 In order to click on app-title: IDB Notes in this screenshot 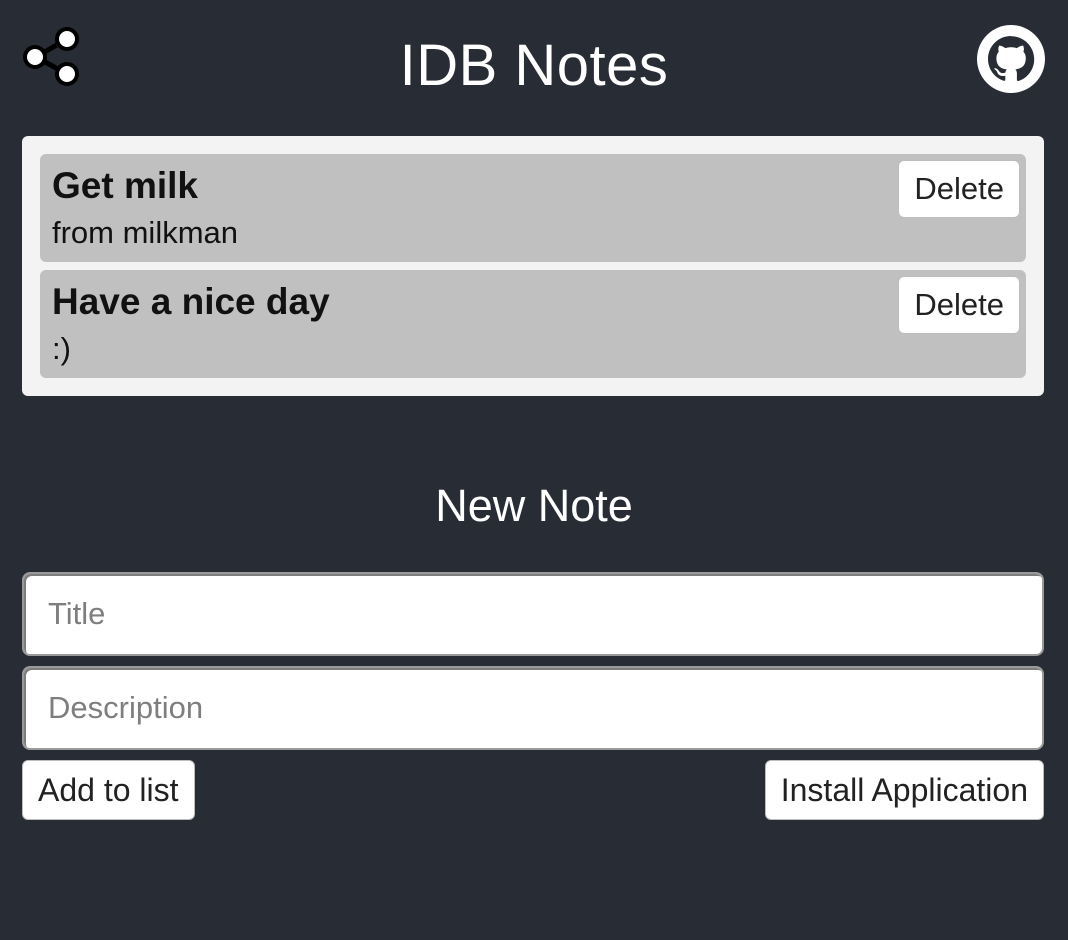, I will do `click(534, 65)`.